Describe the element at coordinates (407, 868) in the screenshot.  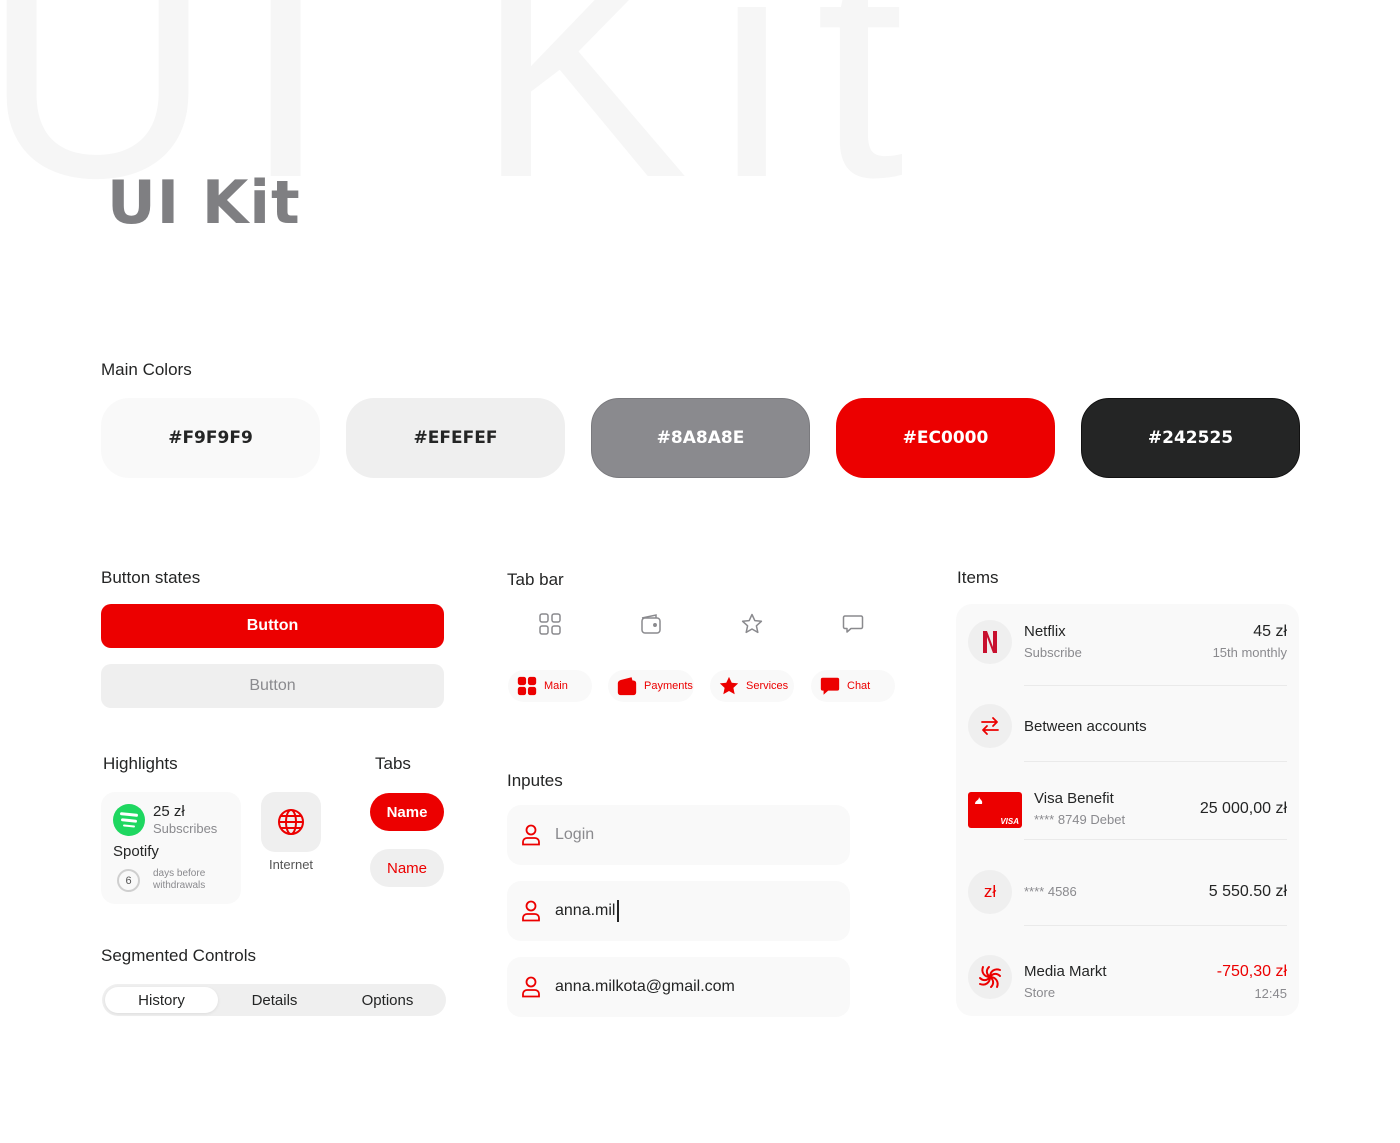
I see `tab-inactive: Name` at that location.